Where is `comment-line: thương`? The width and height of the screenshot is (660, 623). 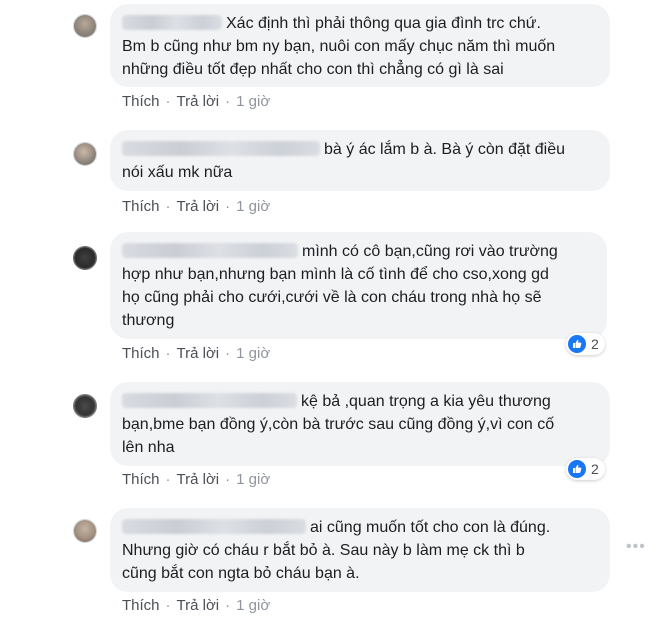
comment-line: thương is located at coordinates (148, 320).